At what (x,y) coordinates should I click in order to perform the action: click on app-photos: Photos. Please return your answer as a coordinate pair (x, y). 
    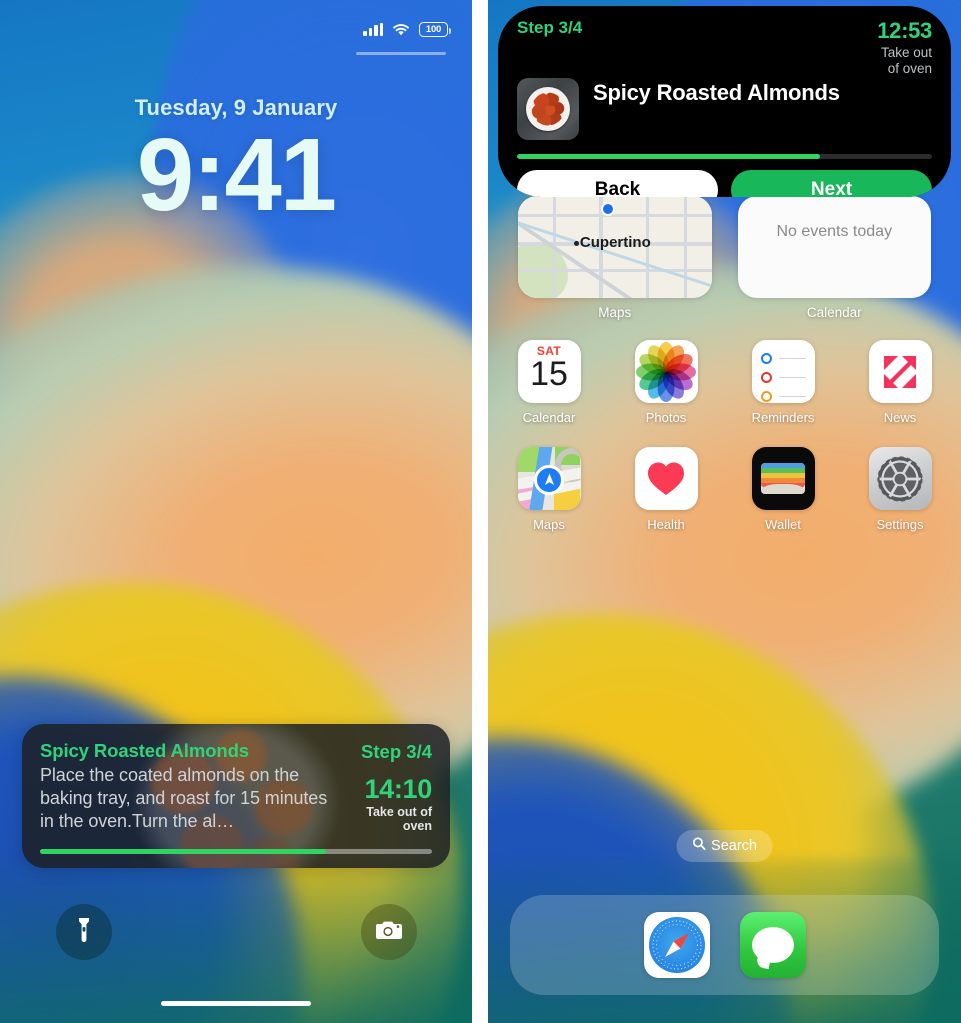
    Looking at the image, I should click on (666, 382).